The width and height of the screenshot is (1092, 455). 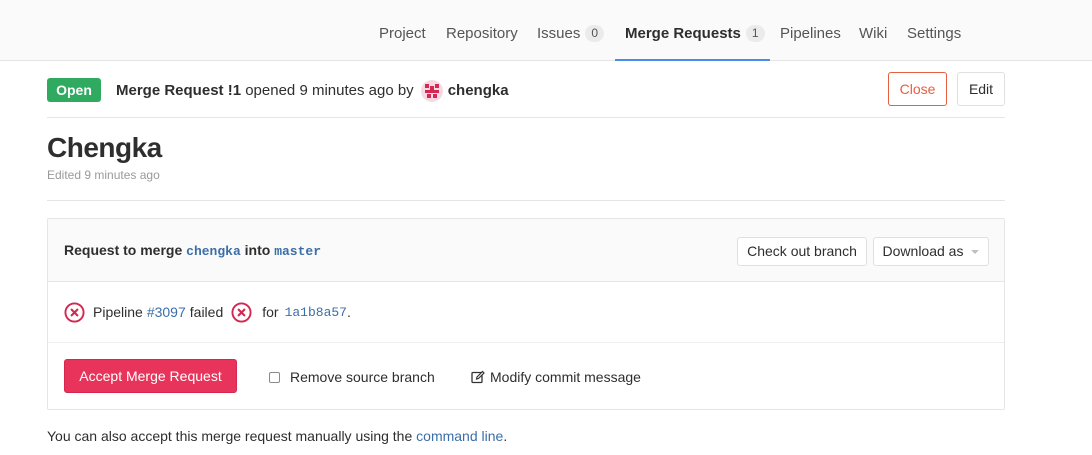 I want to click on tab-label: Repository, so click(x=482, y=33).